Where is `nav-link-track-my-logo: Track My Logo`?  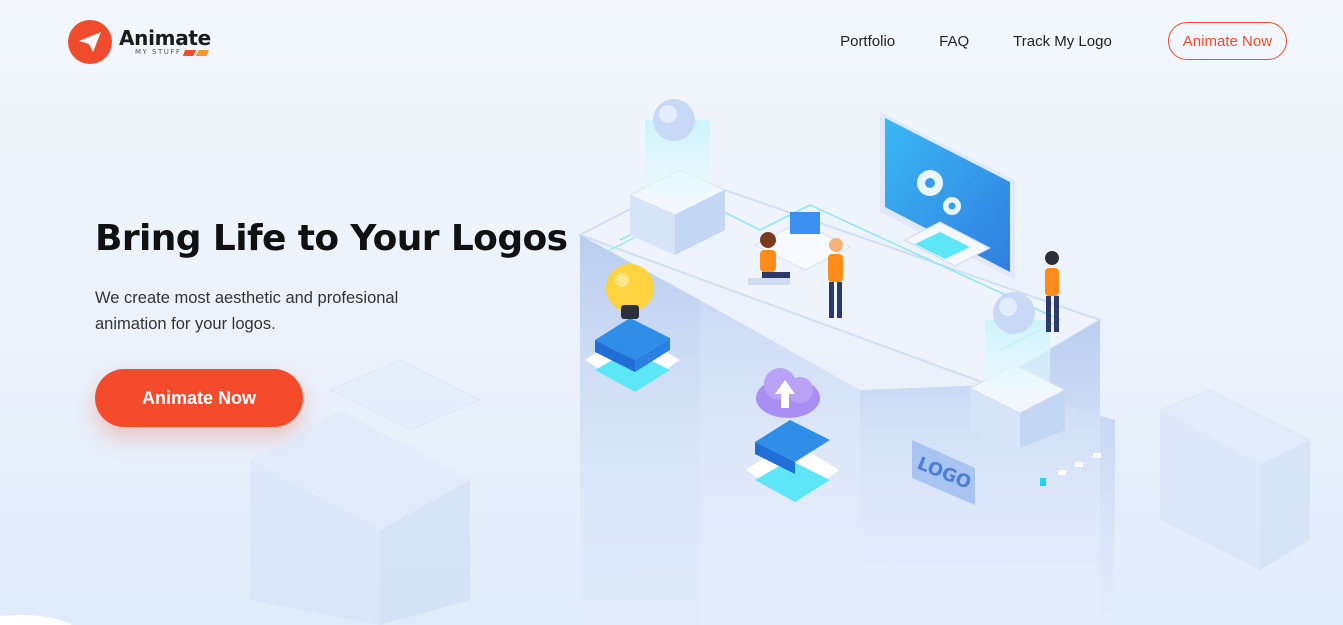
nav-link-track-my-logo: Track My Logo is located at coordinates (1062, 41).